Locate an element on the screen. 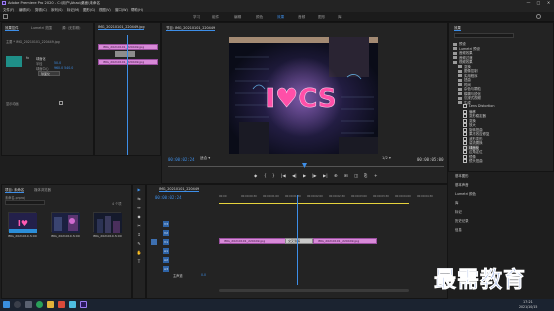 Image resolution: width=554 pixels, height=311 pixels. timeline-tab: IMG_20210101_220449 is located at coordinates (179, 189).